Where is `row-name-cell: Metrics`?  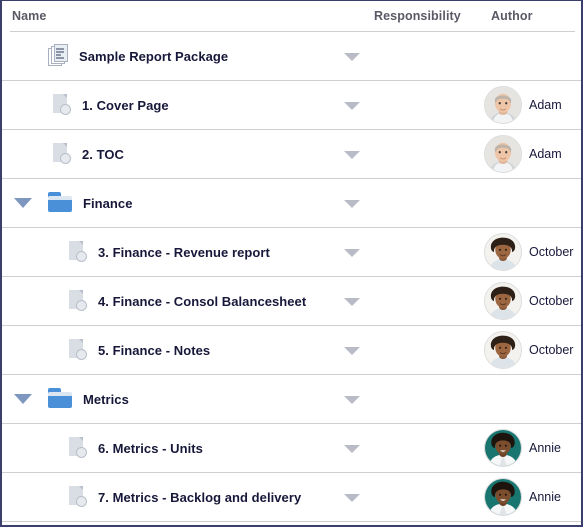 row-name-cell: Metrics is located at coordinates (88, 399).